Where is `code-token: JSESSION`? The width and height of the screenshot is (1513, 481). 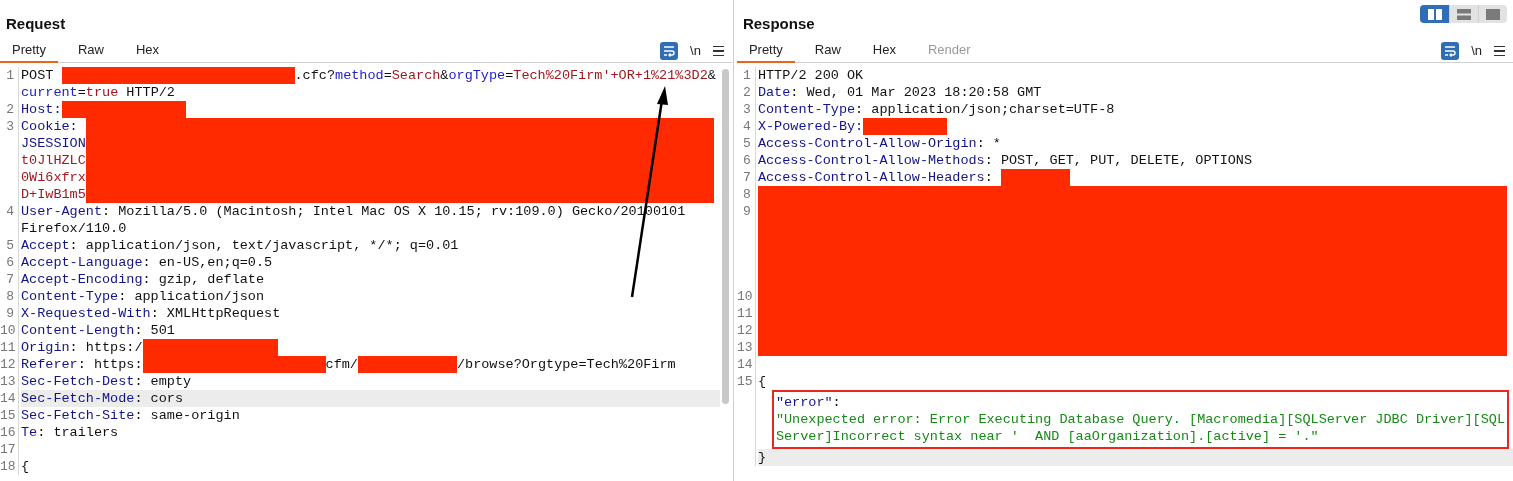 code-token: JSESSION is located at coordinates (53, 143).